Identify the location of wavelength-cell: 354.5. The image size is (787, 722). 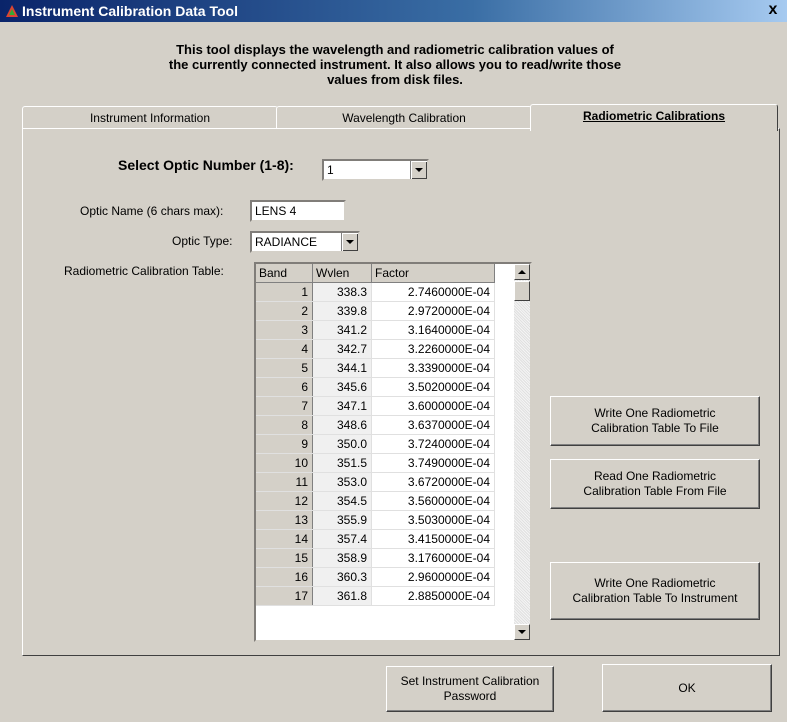
(342, 501).